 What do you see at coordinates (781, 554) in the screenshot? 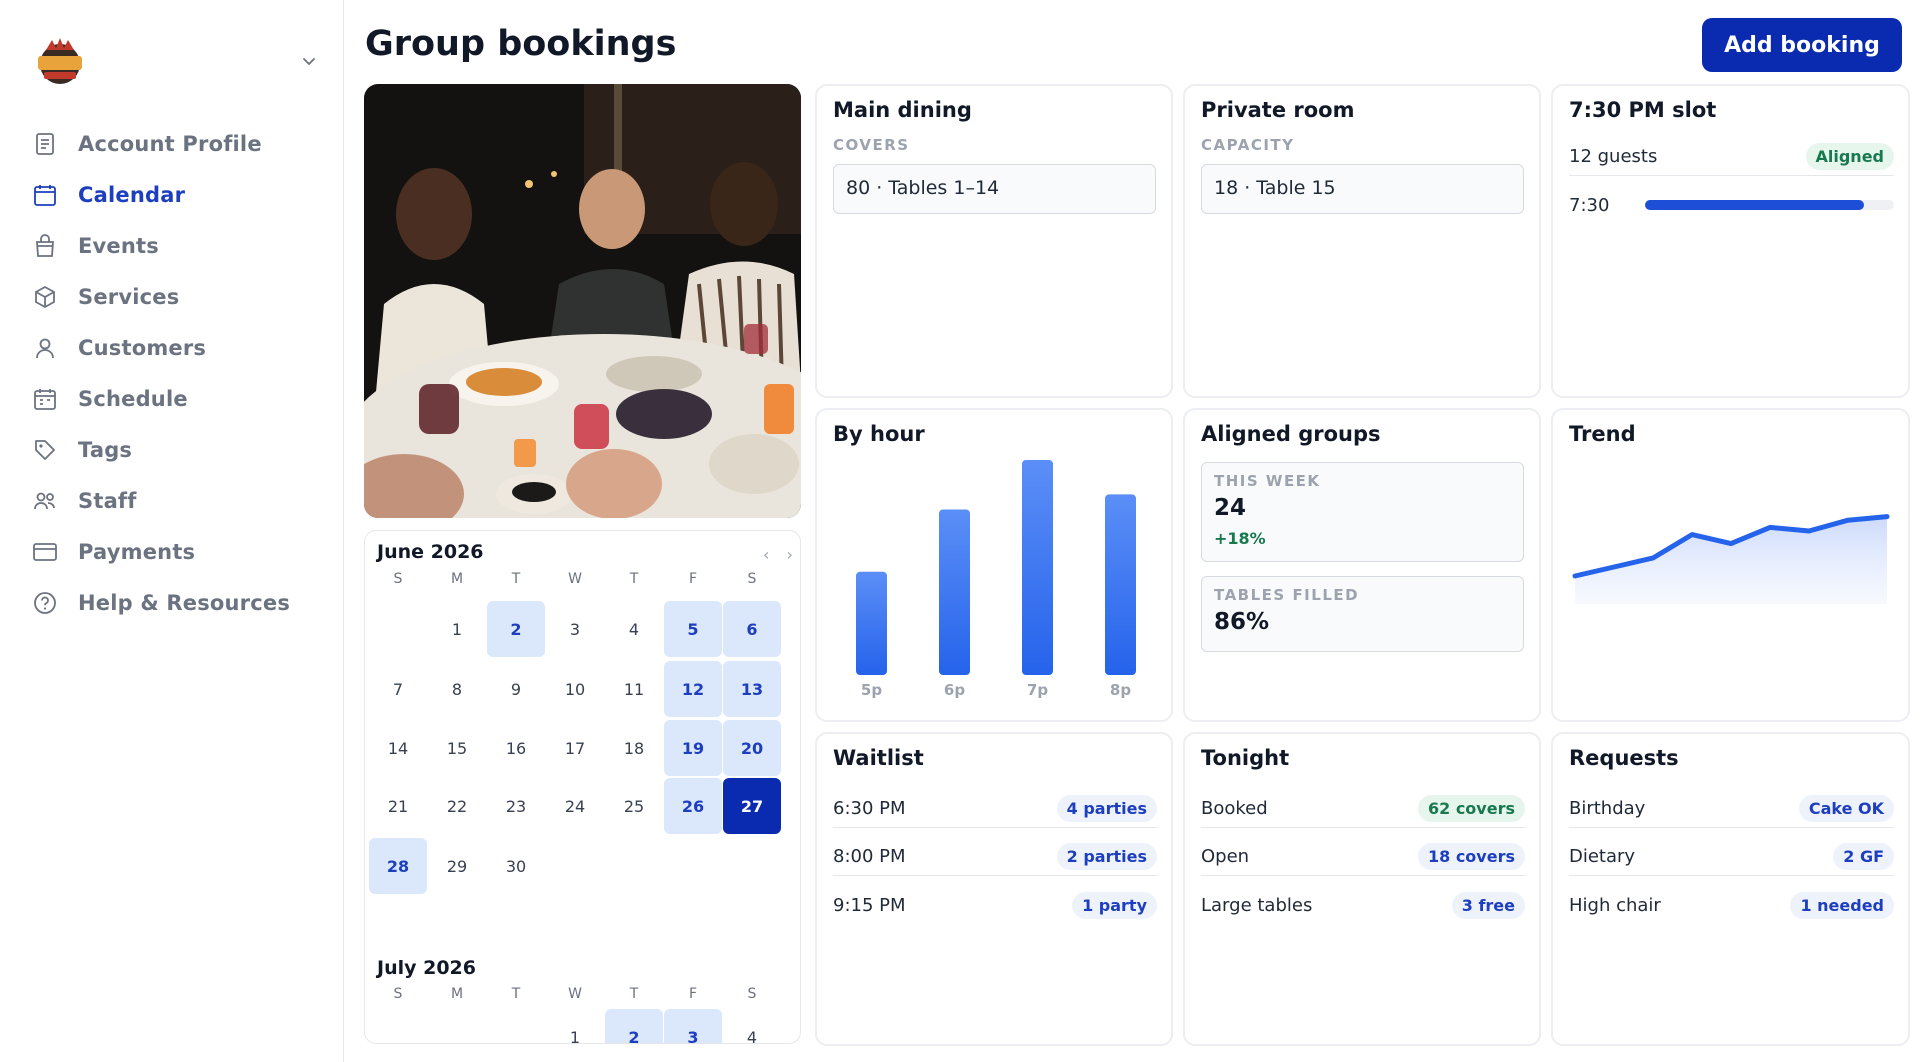
I see `month-nav-arrows: ‹ ›` at bounding box center [781, 554].